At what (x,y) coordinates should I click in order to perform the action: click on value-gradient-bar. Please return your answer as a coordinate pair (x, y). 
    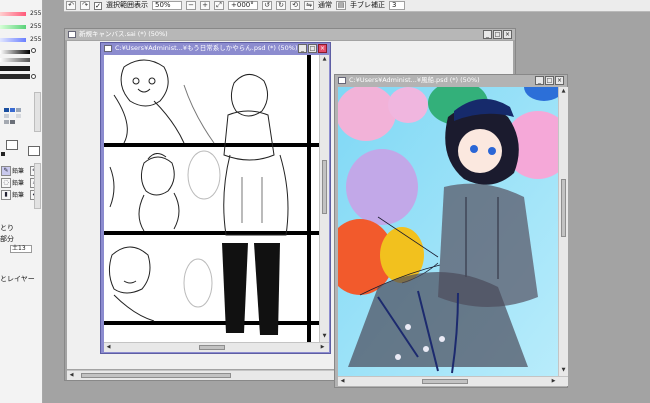
    Looking at the image, I should click on (15, 52).